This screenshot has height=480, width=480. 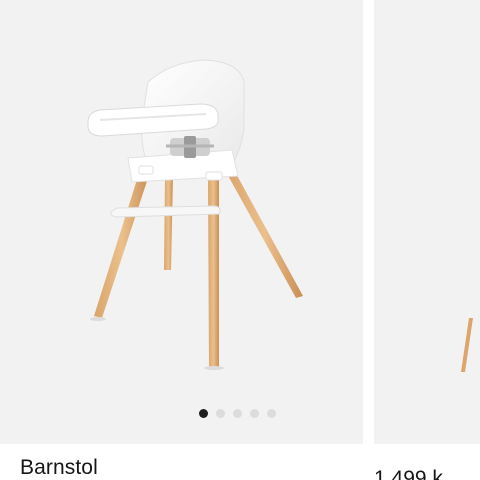 What do you see at coordinates (467, 345) in the screenshot?
I see `high-chair-image-partial` at bounding box center [467, 345].